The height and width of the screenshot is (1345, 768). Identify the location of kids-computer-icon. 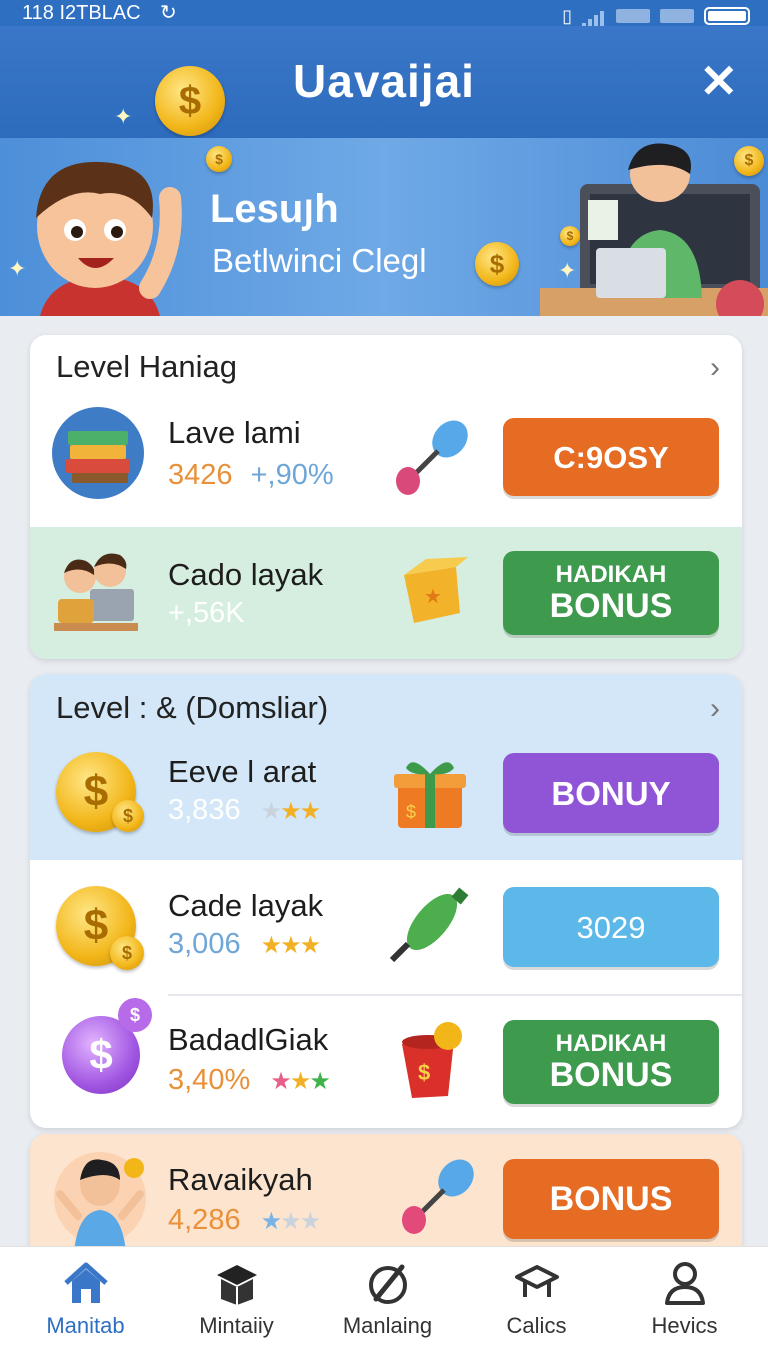
(96, 592).